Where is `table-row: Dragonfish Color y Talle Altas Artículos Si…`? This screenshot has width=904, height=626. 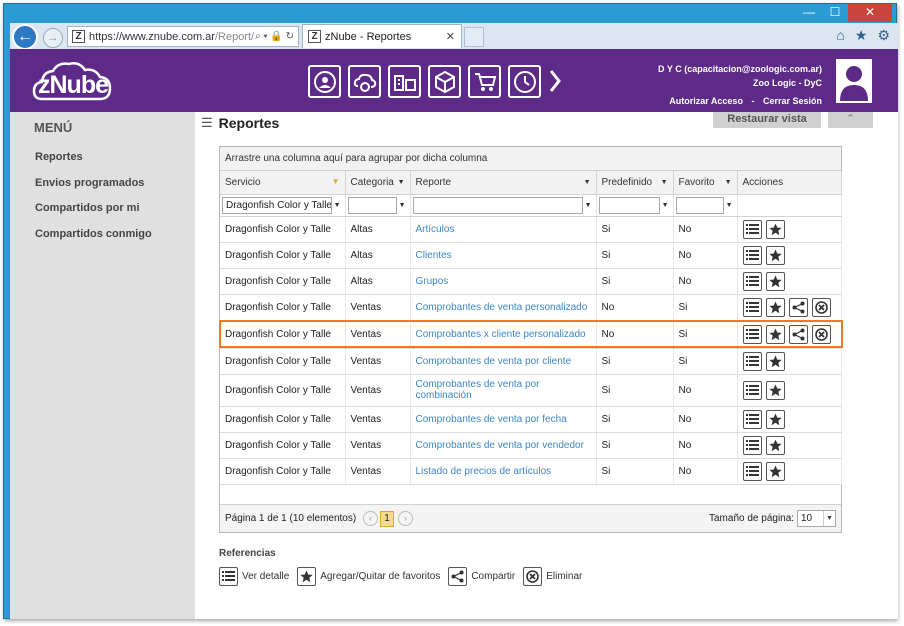
table-row: Dragonfish Color y Talle Altas Artículos Si… is located at coordinates (531, 229).